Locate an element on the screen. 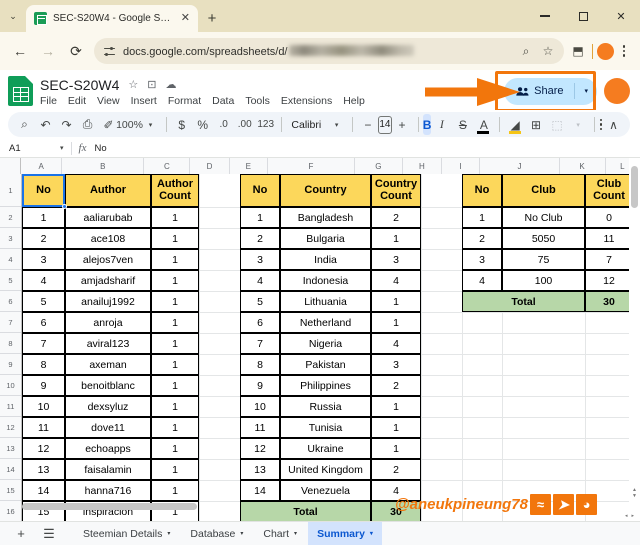 The image size is (640, 545). add-sheet-button: + is located at coordinates (21, 533).